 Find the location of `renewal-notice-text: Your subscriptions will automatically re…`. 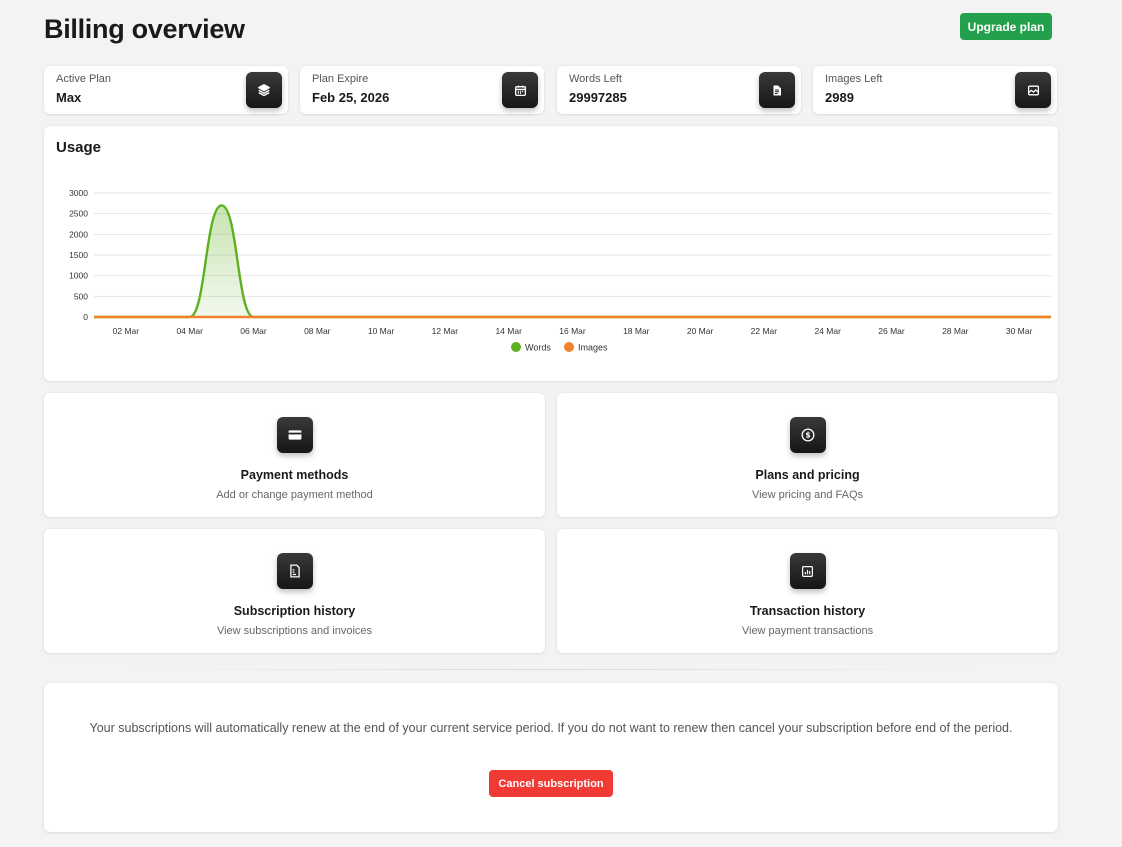

renewal-notice-text: Your subscriptions will automatically re… is located at coordinates (551, 728).